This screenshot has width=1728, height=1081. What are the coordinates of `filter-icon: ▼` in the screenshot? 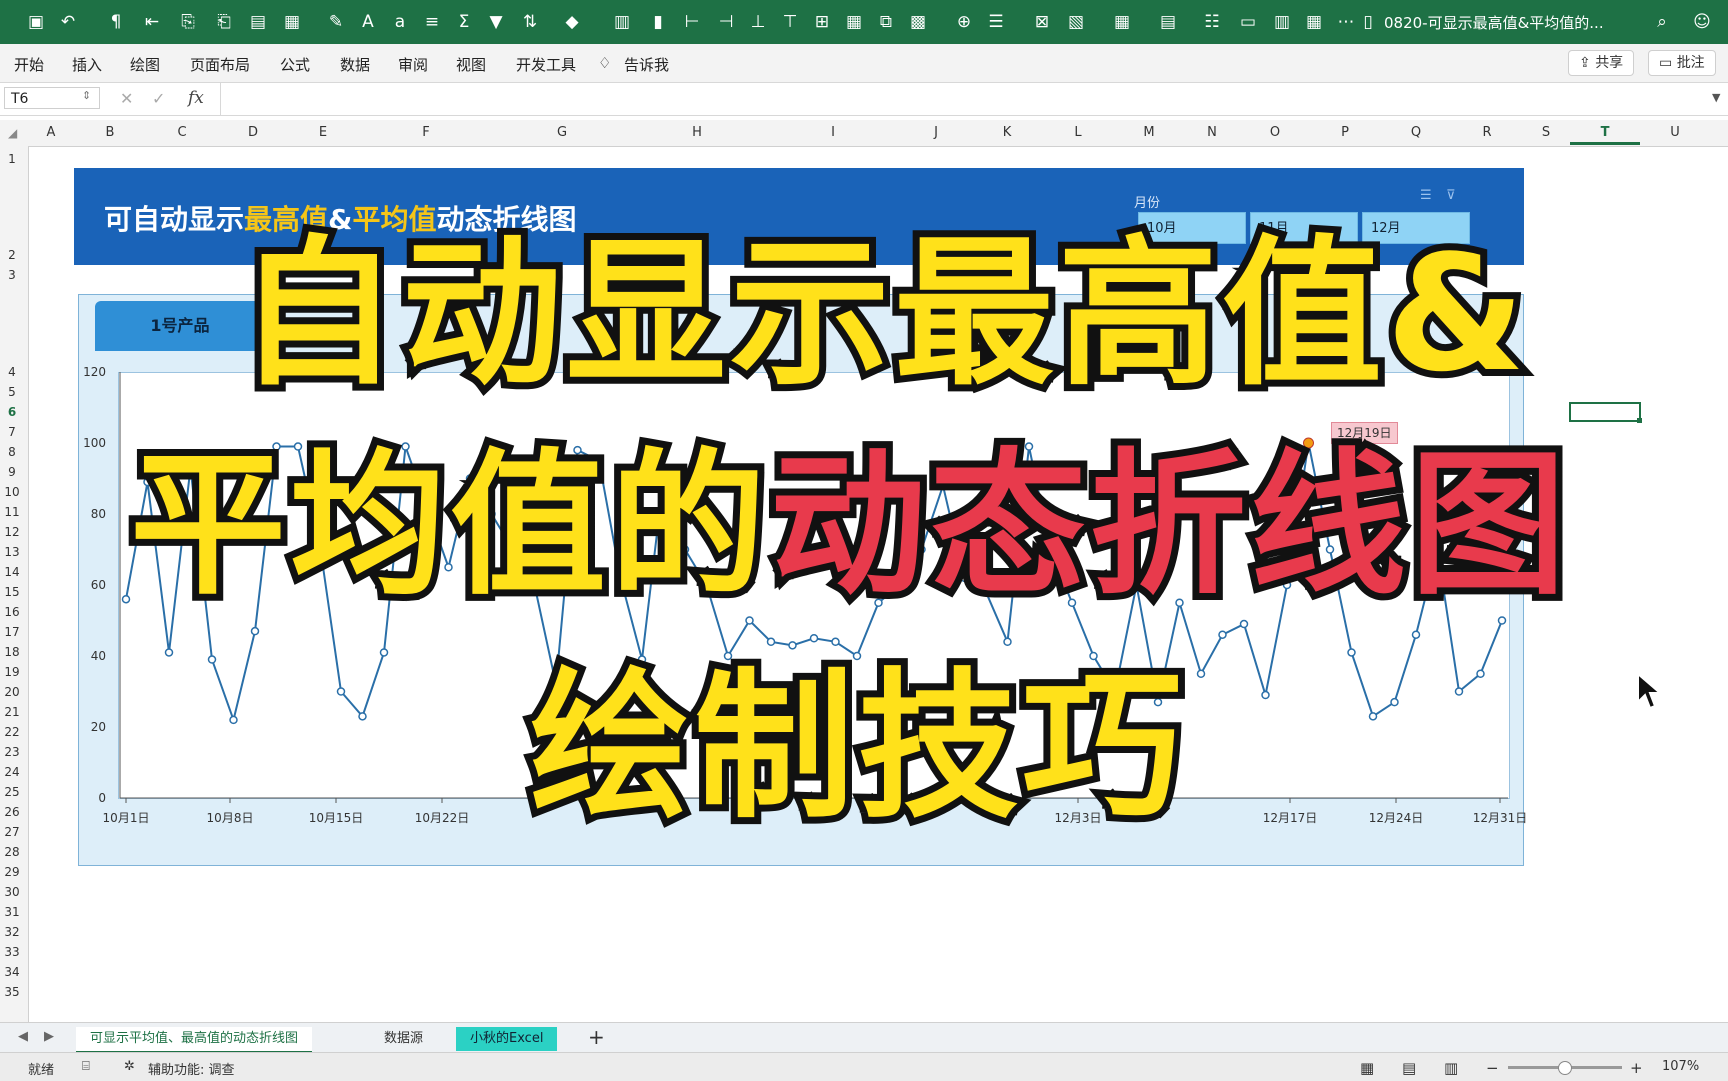 It's located at (496, 22).